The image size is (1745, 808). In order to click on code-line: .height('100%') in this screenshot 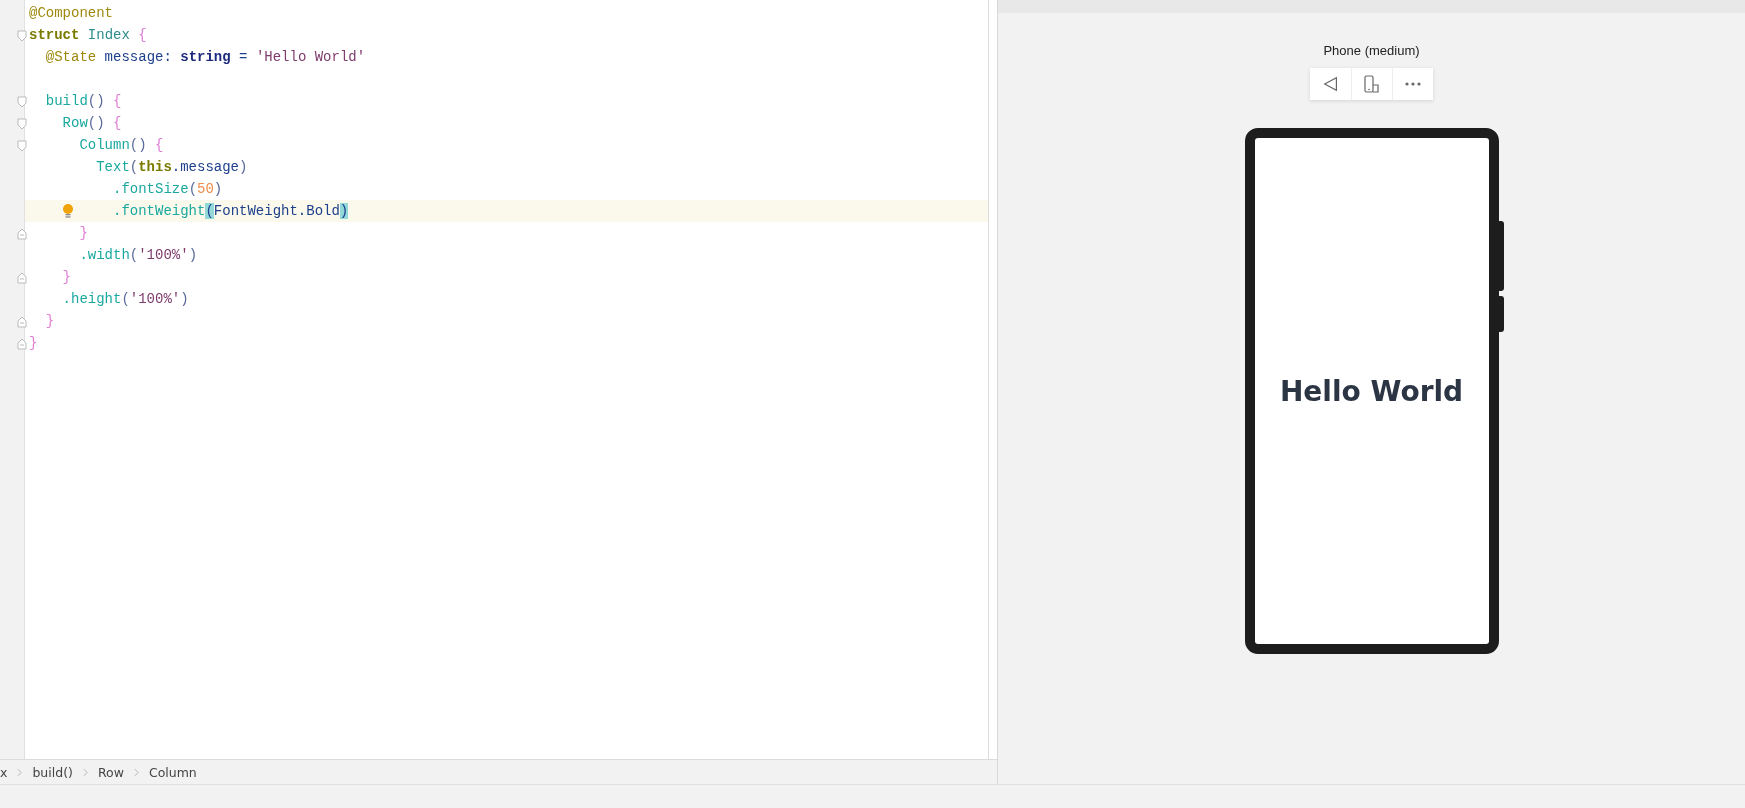, I will do `click(125, 299)`.